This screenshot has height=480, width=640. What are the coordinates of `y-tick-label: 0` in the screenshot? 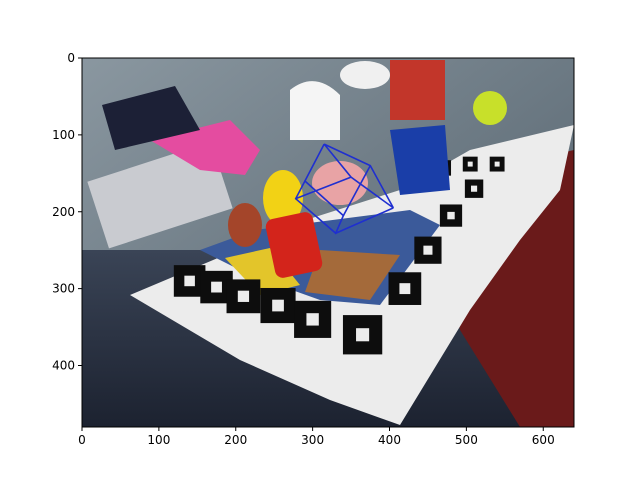 It's located at (71, 58).